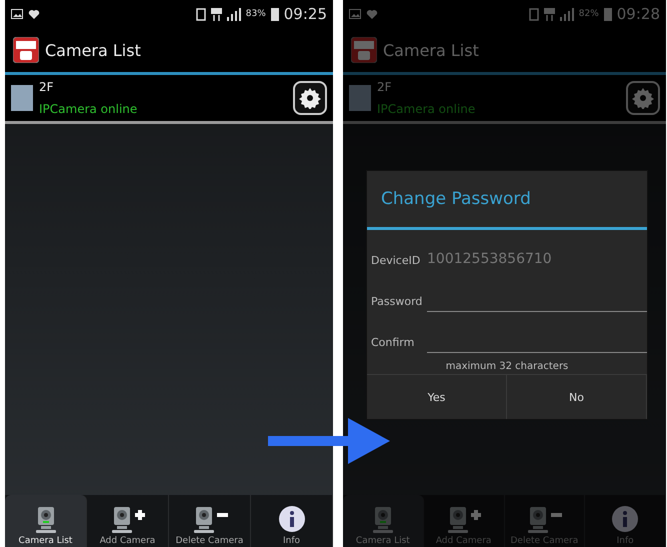 Image resolution: width=667 pixels, height=547 pixels. What do you see at coordinates (397, 301) in the screenshot?
I see `field-label: Password` at bounding box center [397, 301].